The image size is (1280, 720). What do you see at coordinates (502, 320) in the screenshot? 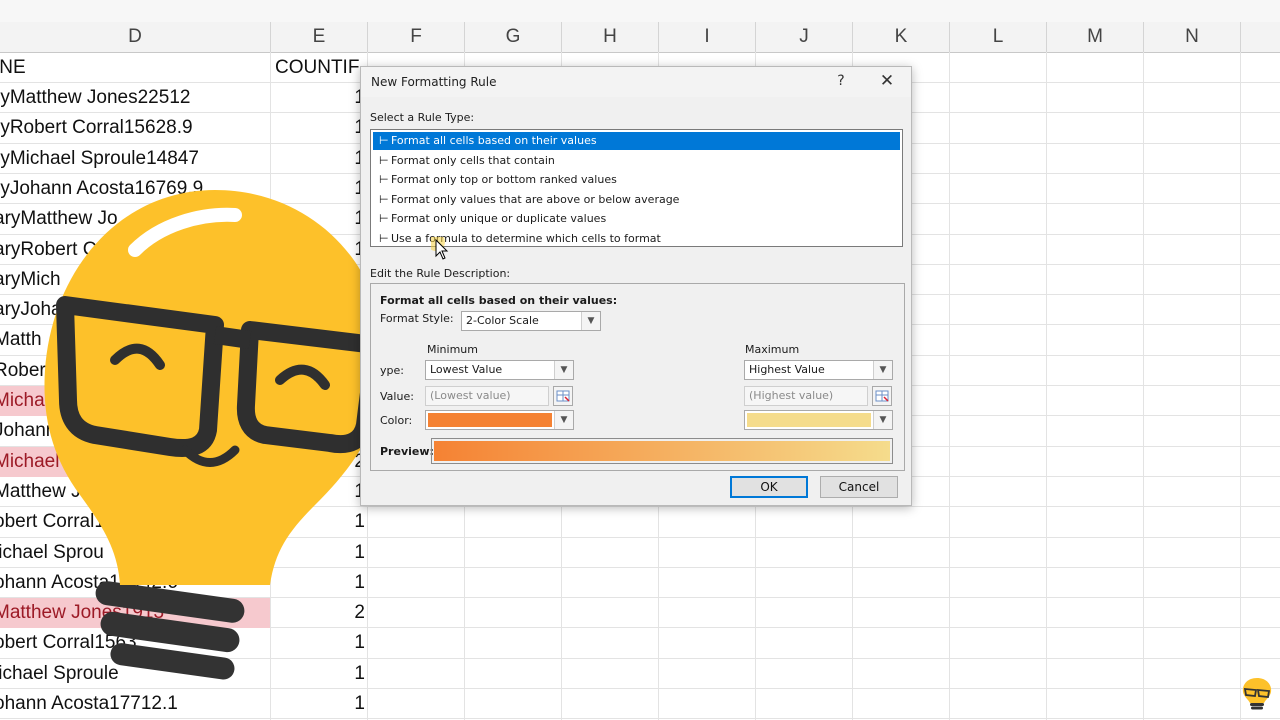
I see `format-style-value: 2-Color Scale` at bounding box center [502, 320].